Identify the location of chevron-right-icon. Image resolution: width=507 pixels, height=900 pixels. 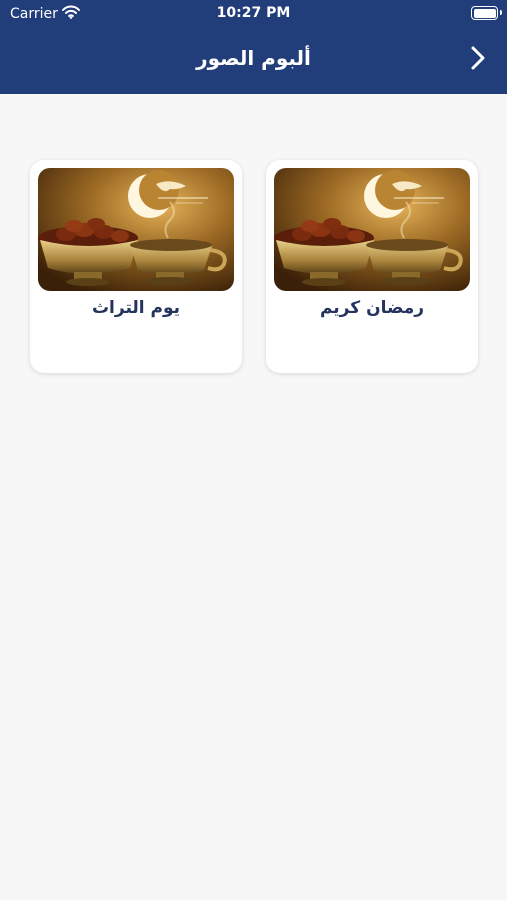
(478, 60).